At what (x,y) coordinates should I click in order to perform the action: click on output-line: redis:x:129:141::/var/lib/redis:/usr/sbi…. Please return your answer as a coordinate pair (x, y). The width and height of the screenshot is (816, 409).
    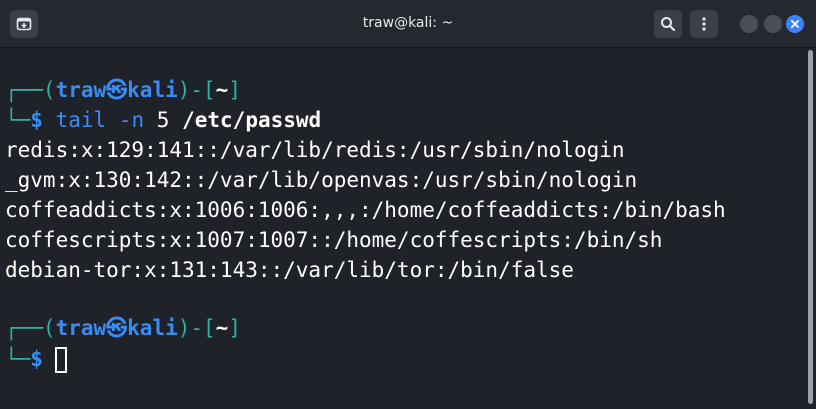
    Looking at the image, I should click on (315, 150).